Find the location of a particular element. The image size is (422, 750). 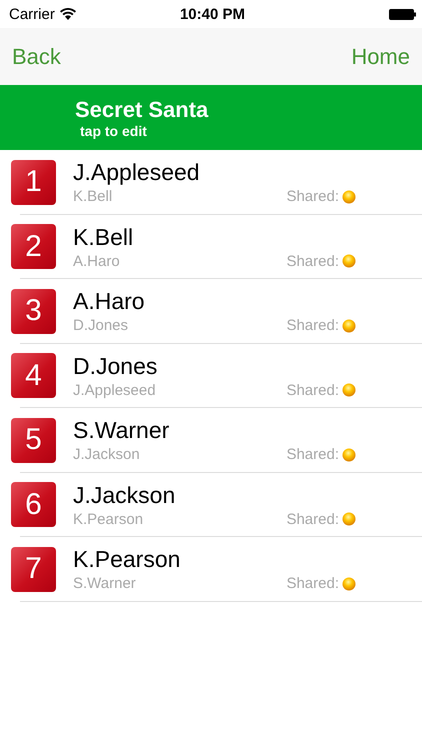

giver-name: J.Appleseed is located at coordinates (137, 172).